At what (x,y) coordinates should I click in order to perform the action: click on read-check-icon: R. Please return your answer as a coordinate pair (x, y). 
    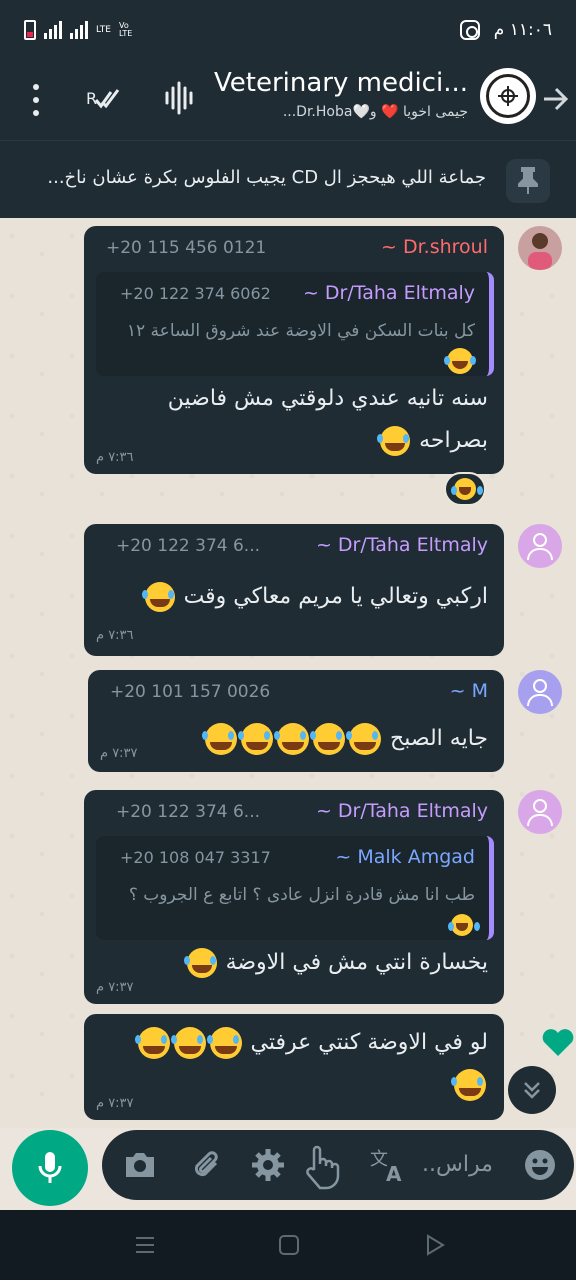
    Looking at the image, I should click on (103, 101).